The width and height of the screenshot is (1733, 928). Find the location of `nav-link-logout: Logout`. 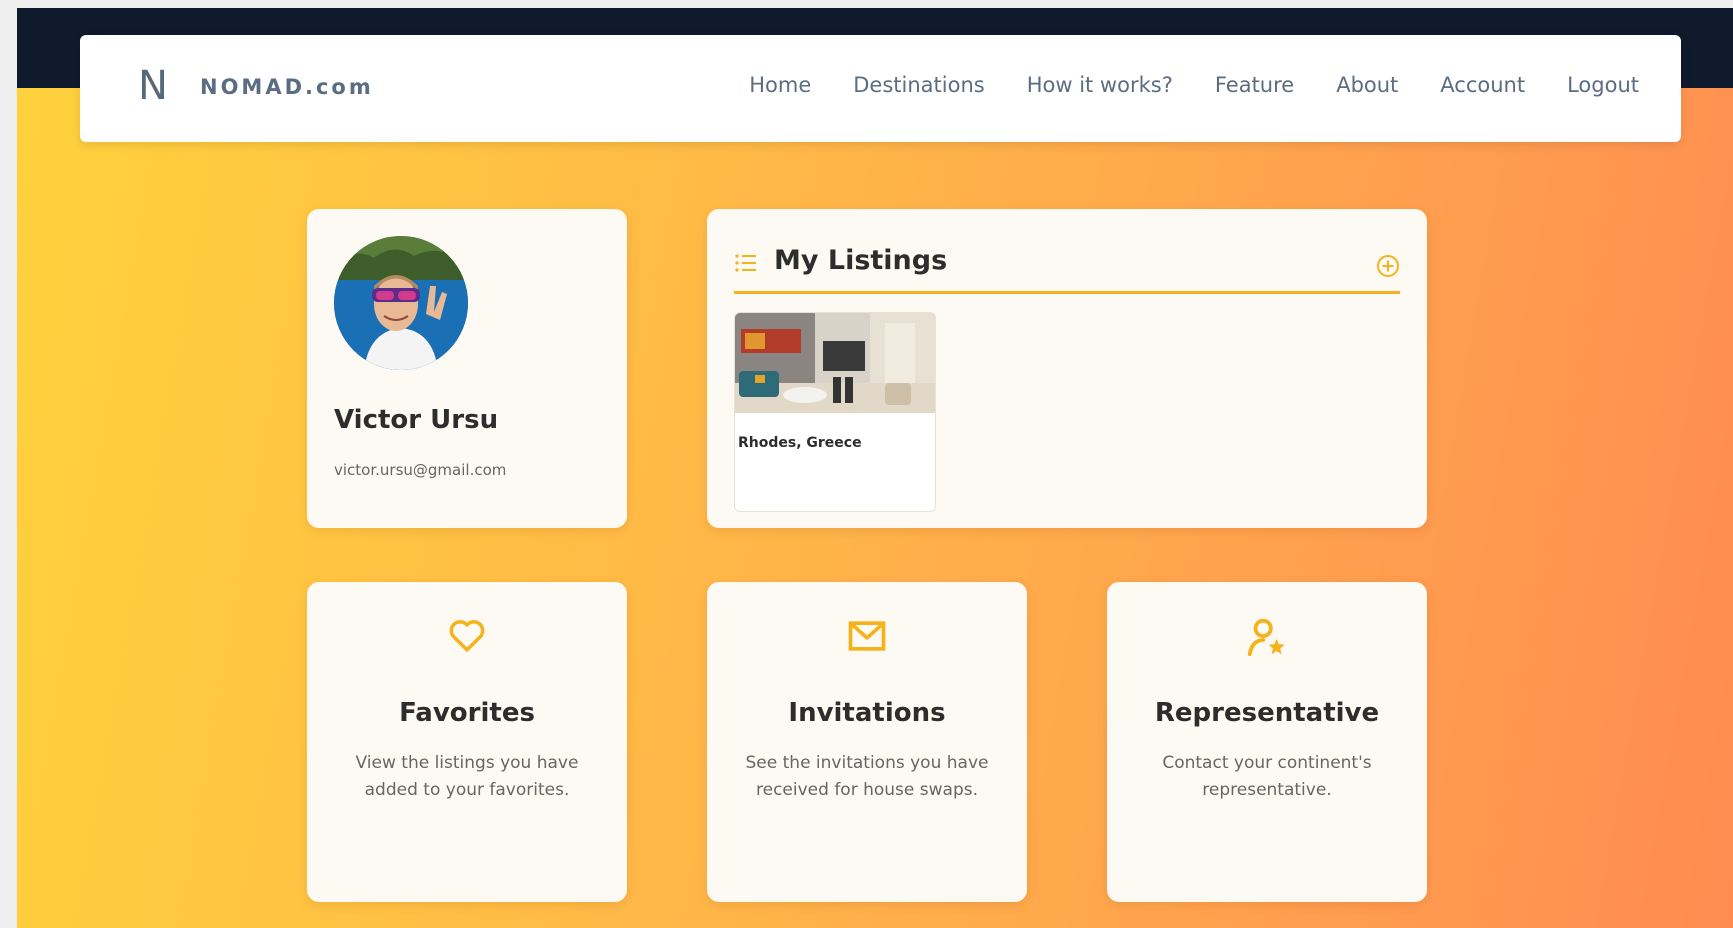

nav-link-logout: Logout is located at coordinates (1603, 85).